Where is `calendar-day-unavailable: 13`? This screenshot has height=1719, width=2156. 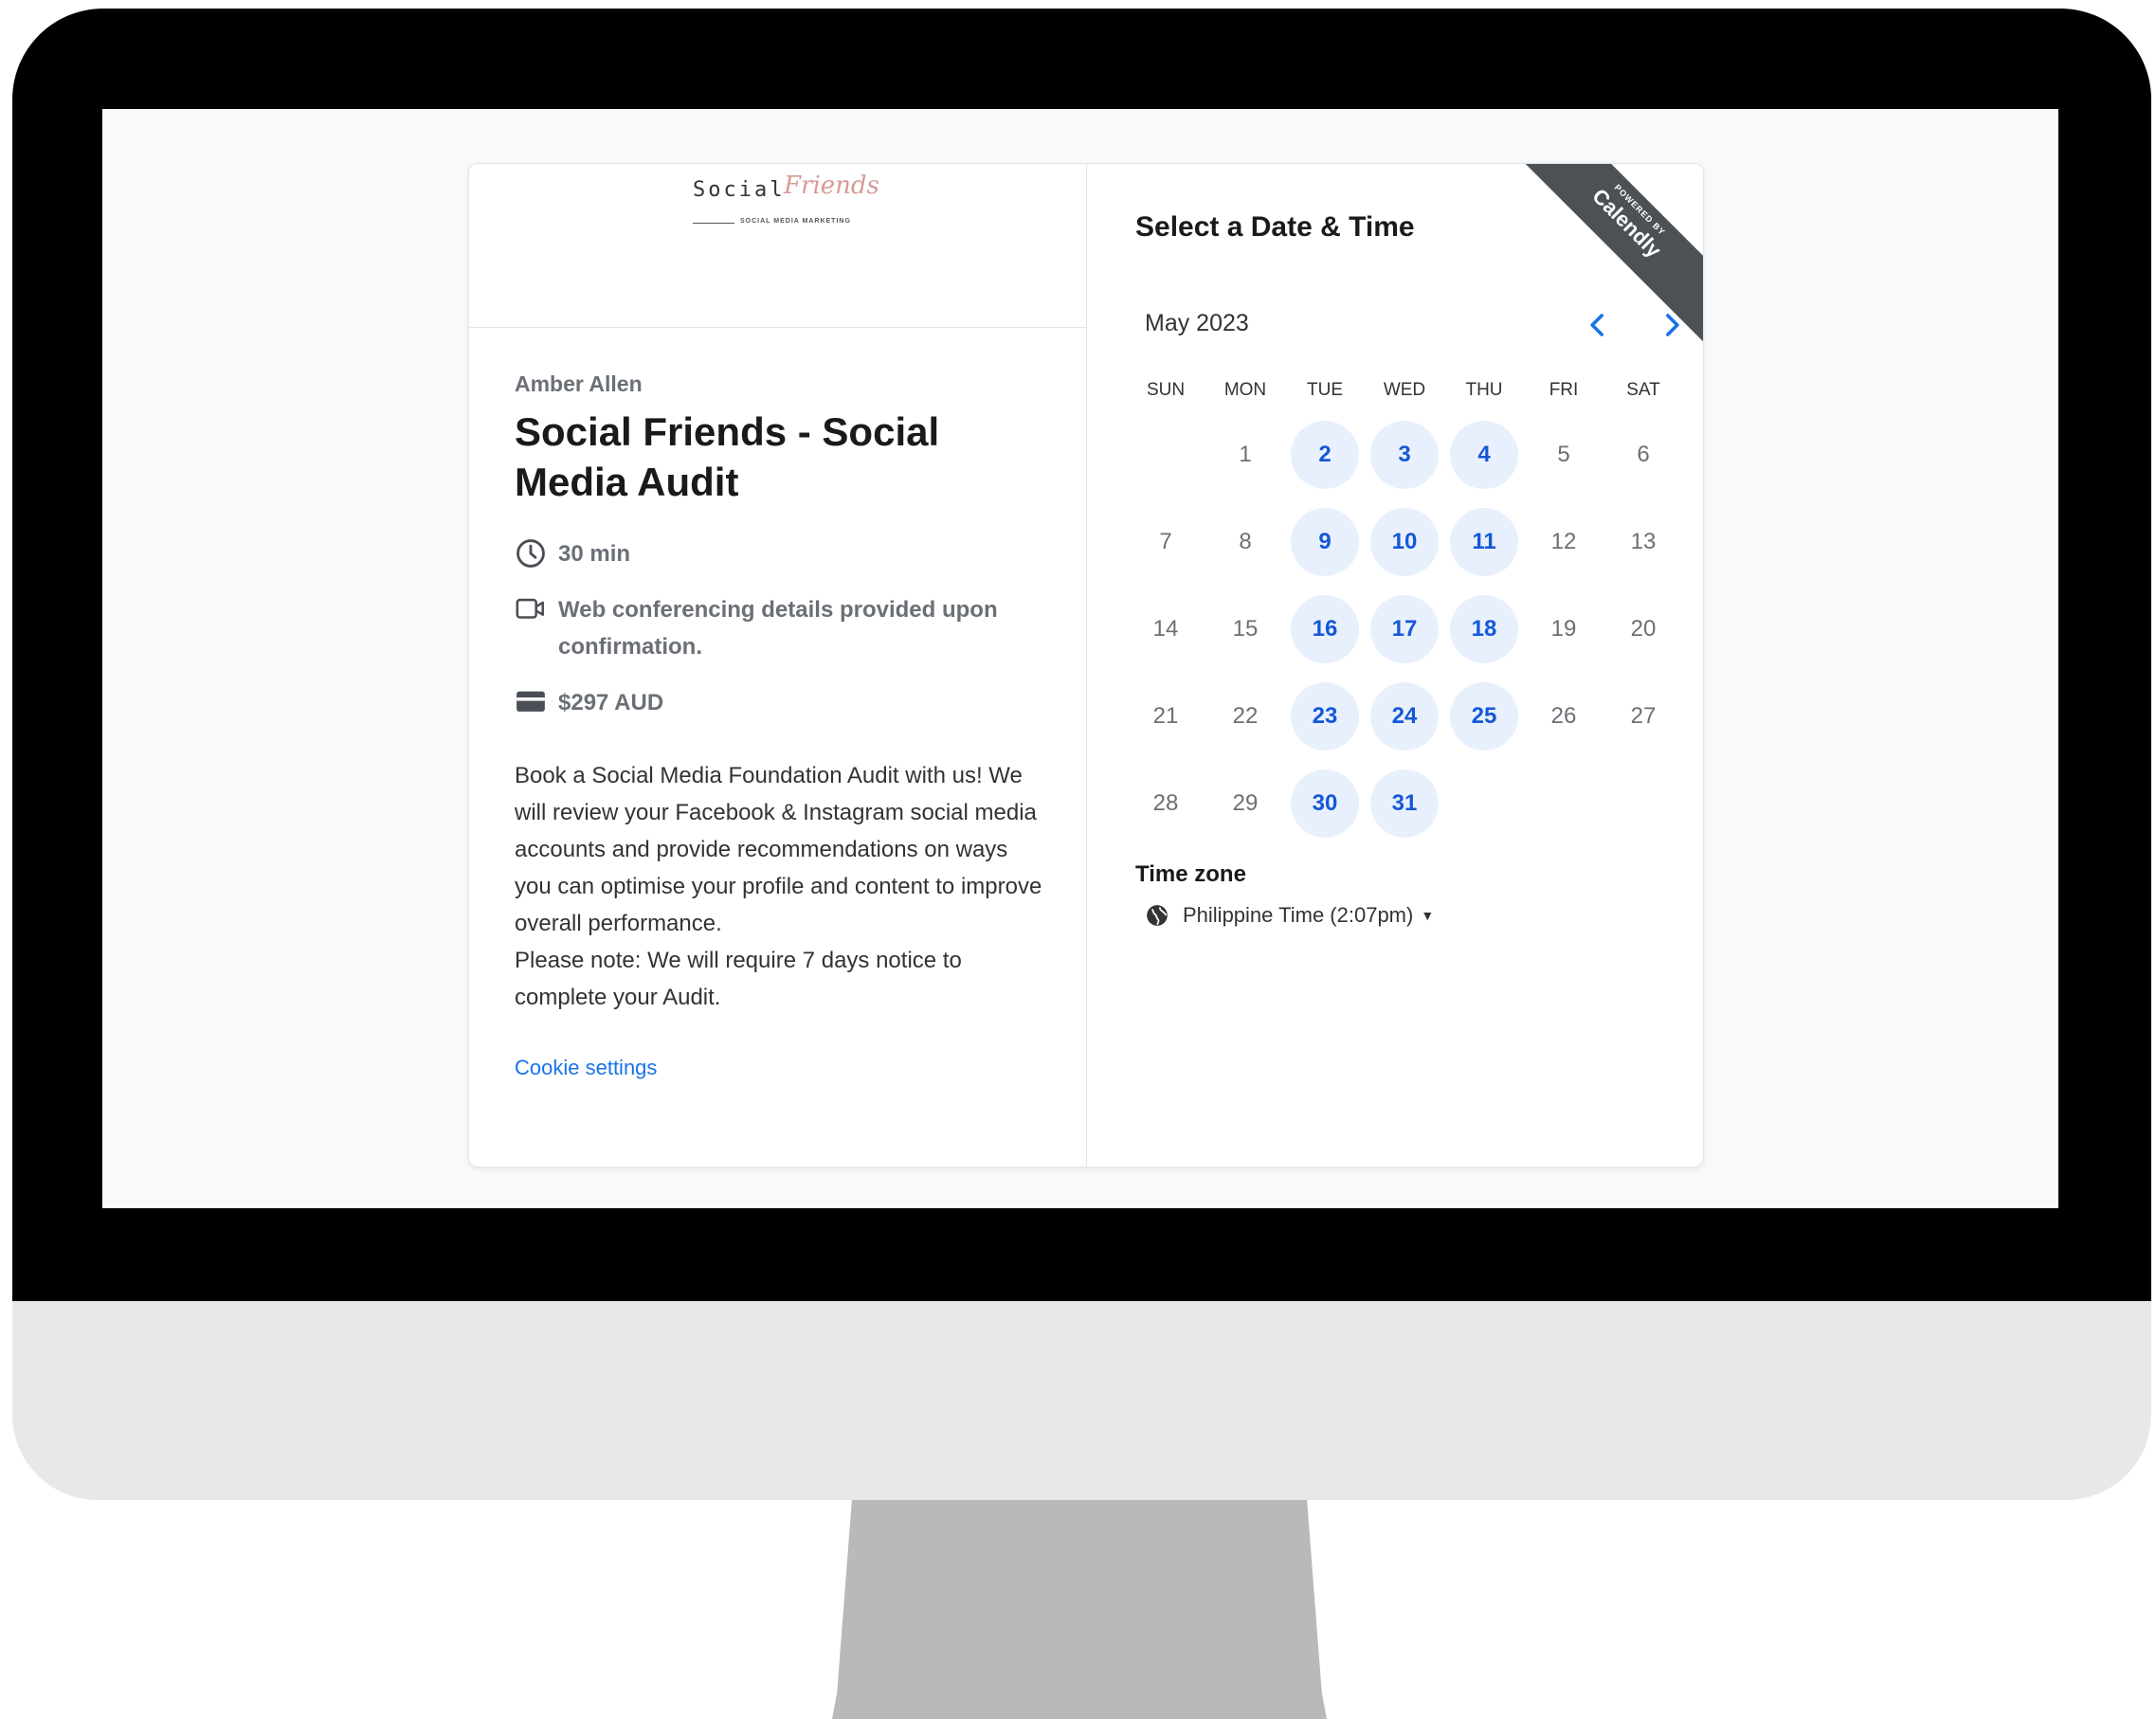
calendar-day-unavailable: 13 is located at coordinates (1643, 541).